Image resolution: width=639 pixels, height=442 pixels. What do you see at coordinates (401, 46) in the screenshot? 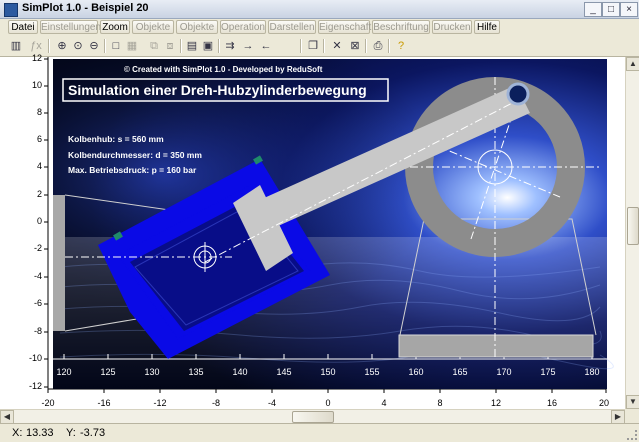
I see `help-icon: ?` at bounding box center [401, 46].